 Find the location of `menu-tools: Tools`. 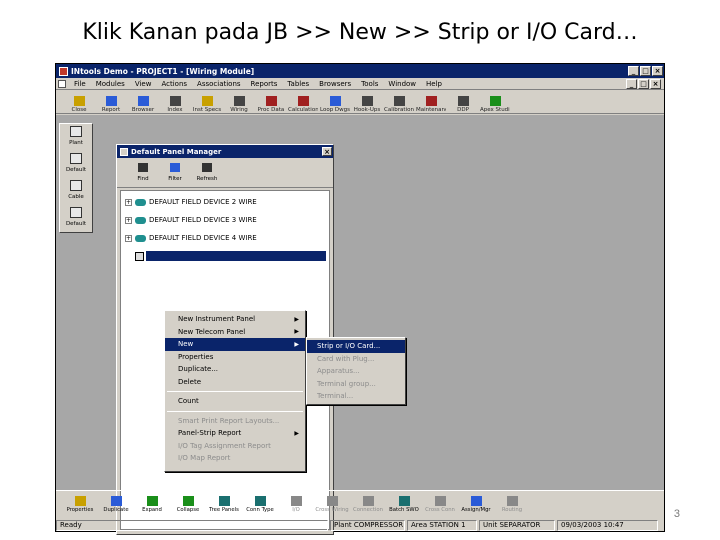

menu-tools: Tools is located at coordinates (369, 84).